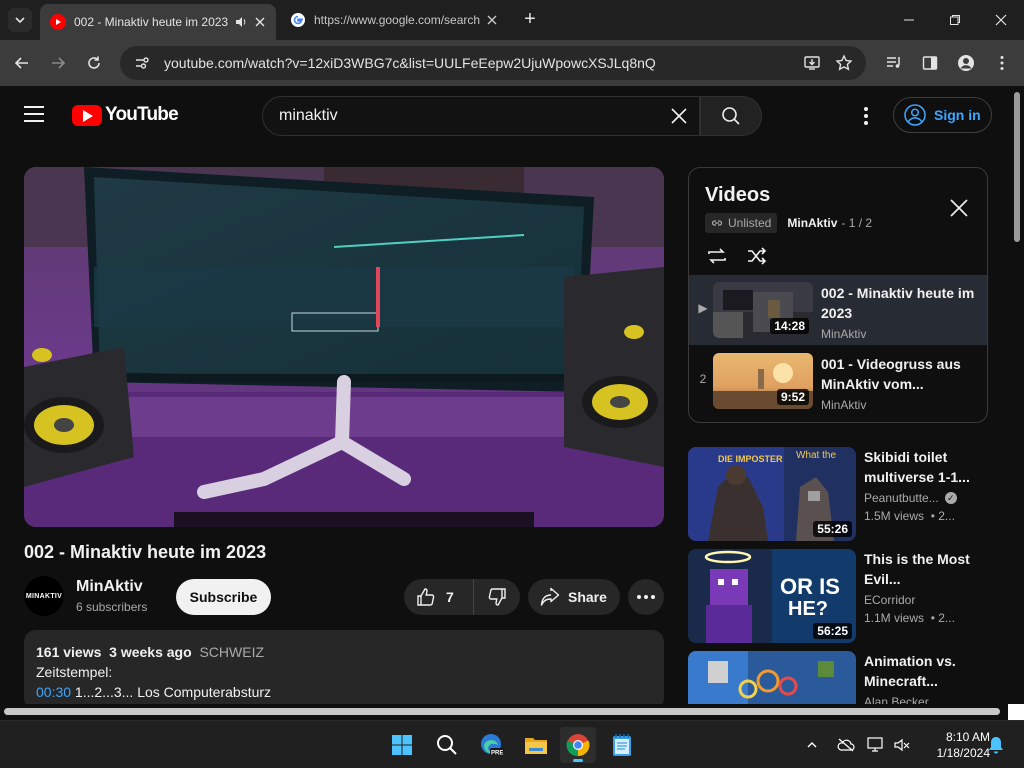 The image size is (1024, 768). What do you see at coordinates (142, 114) in the screenshot?
I see `youtube-wordmark: YouTube` at bounding box center [142, 114].